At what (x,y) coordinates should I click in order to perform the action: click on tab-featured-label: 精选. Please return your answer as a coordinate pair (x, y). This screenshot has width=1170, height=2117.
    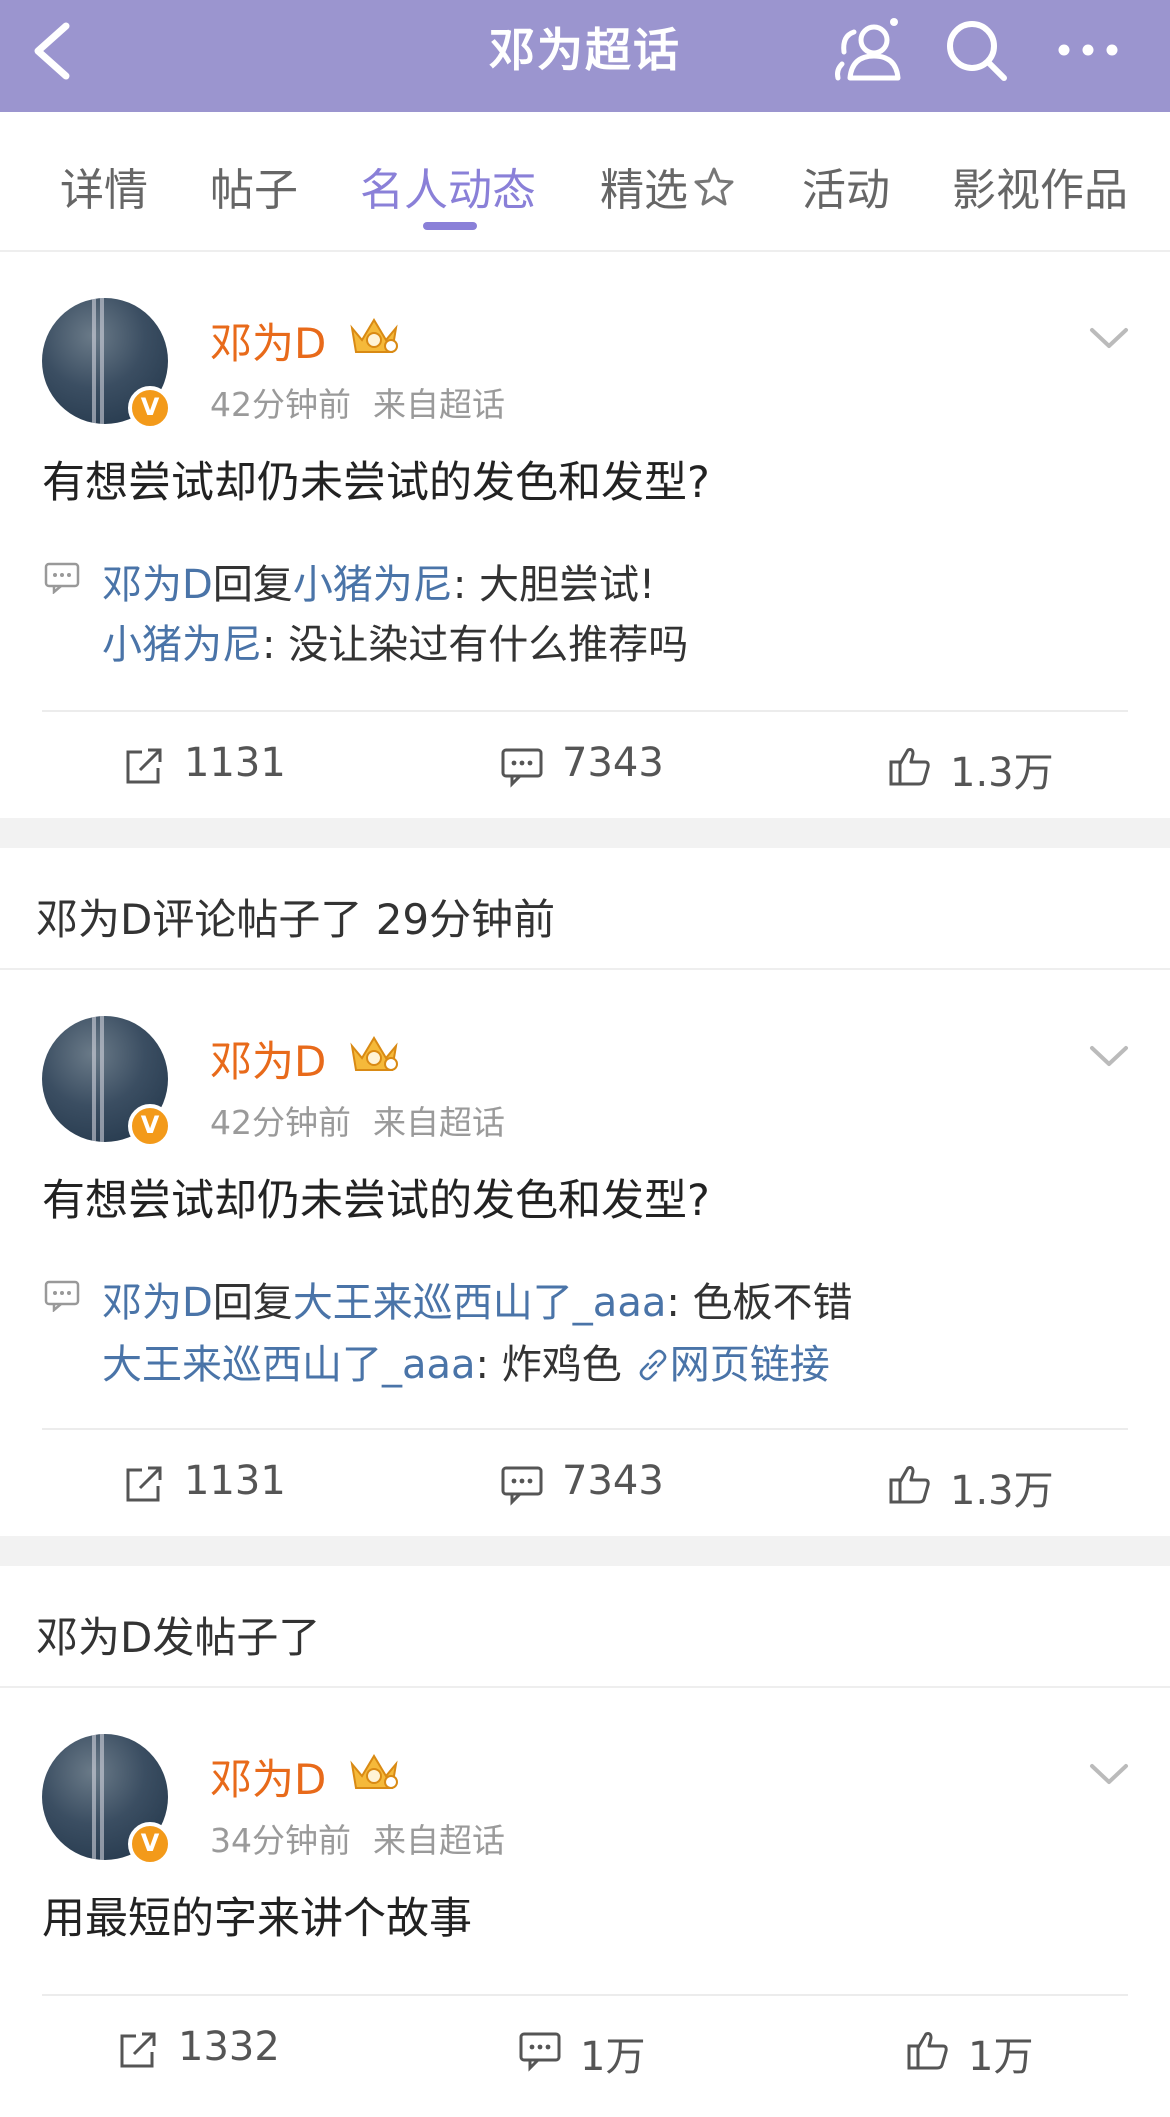
    Looking at the image, I should click on (644, 190).